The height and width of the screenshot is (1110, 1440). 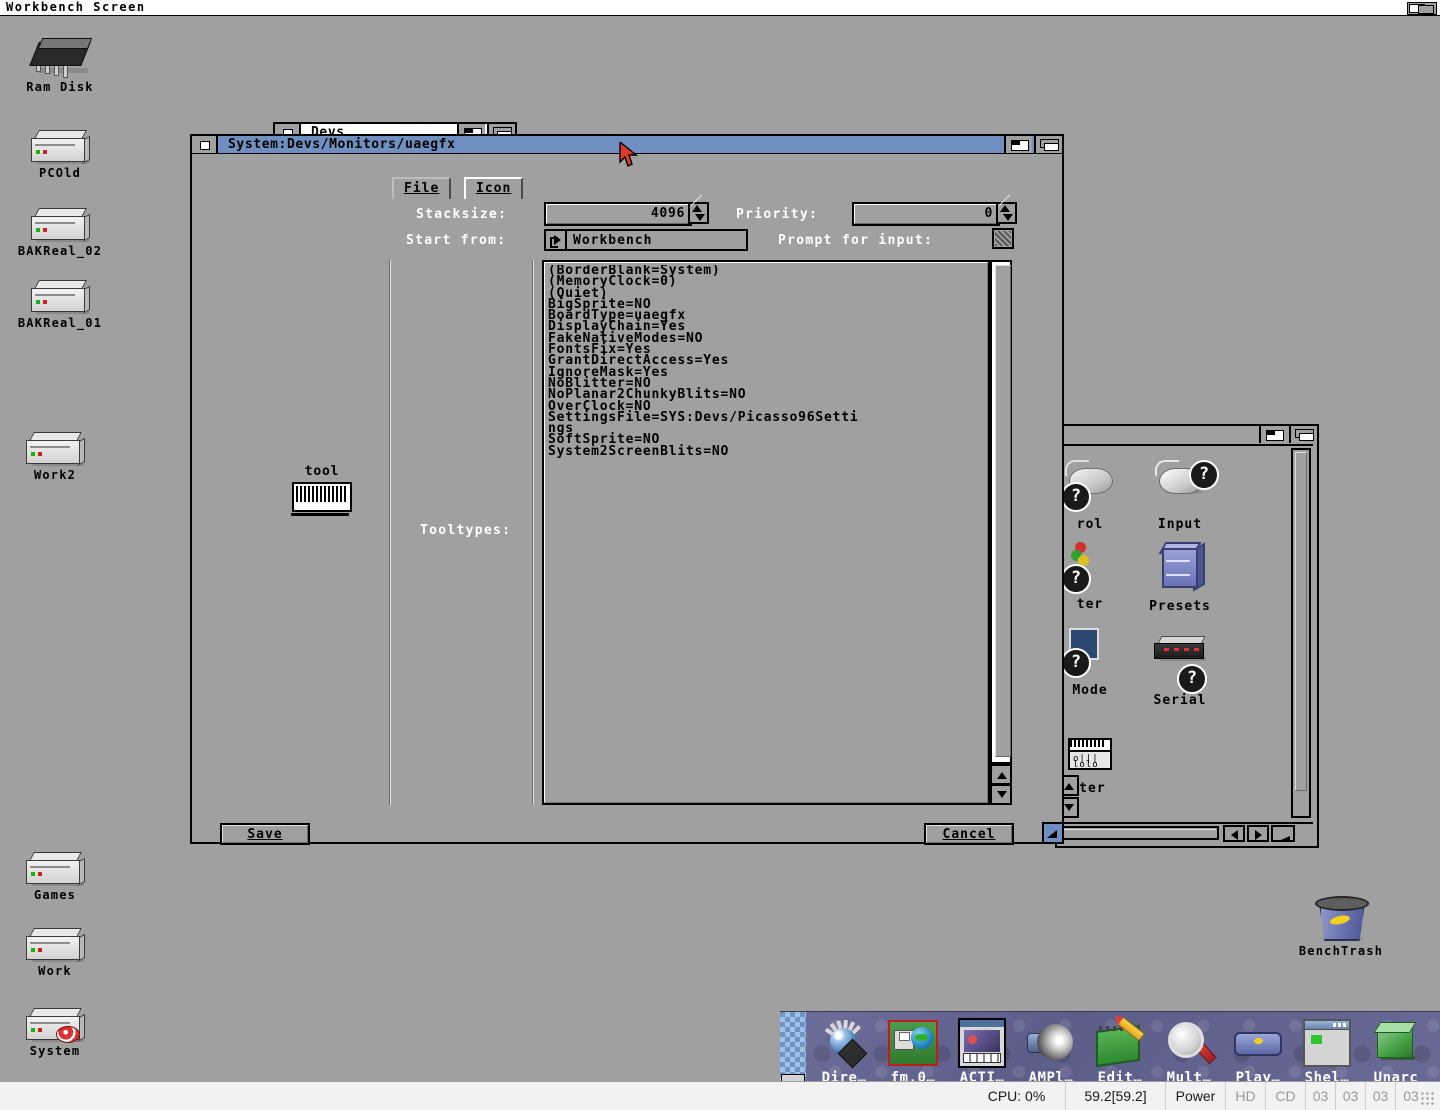 What do you see at coordinates (466, 530) in the screenshot?
I see `tooltypes-label: Tooltypes:` at bounding box center [466, 530].